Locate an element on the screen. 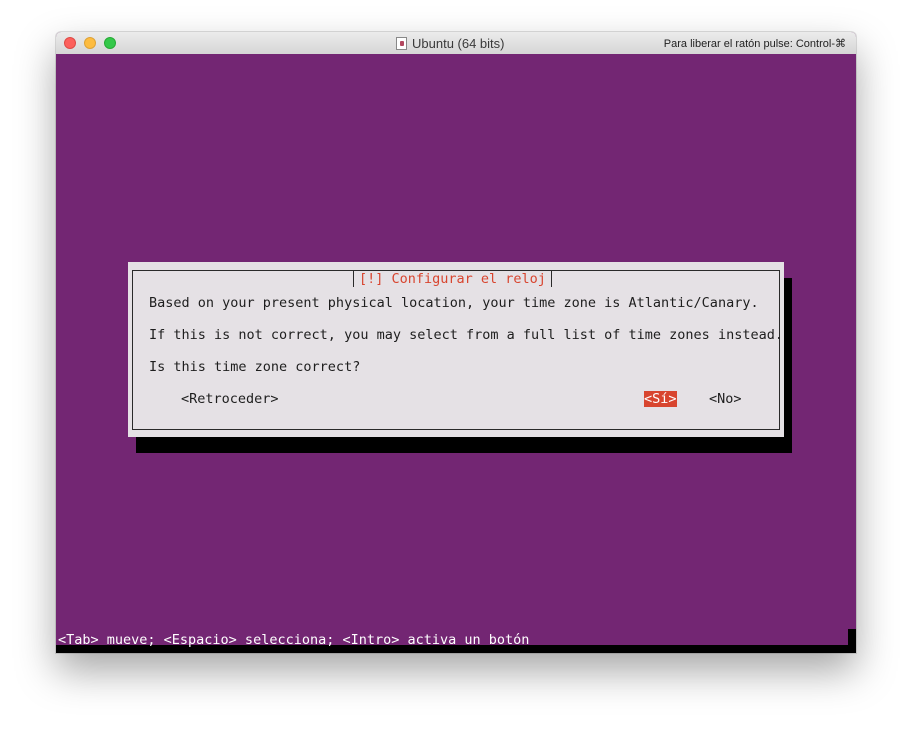 The height and width of the screenshot is (734, 912). release-mouse-hint: Para liberar el ratón pulse: Control-⌘ is located at coordinates (754, 44).